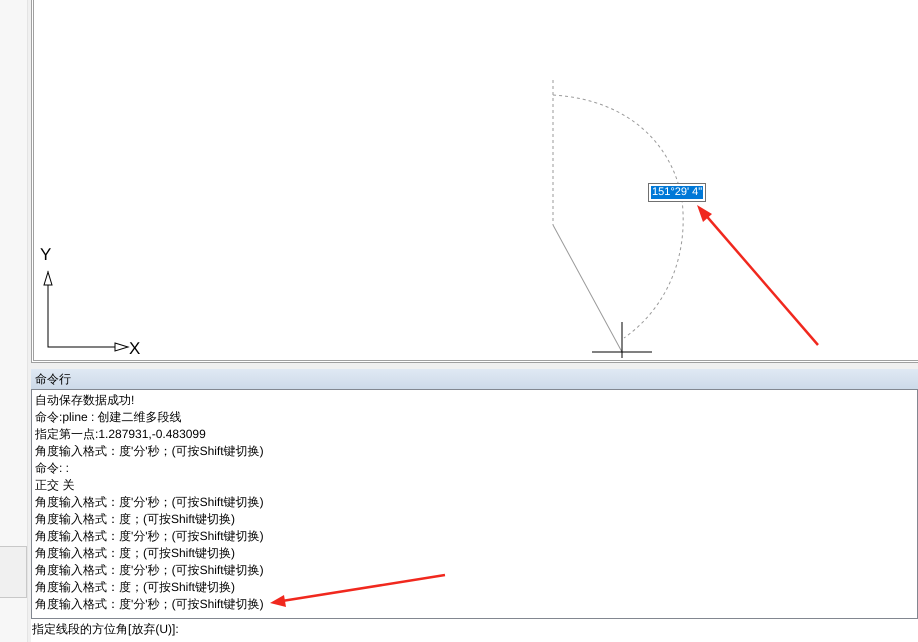 This screenshot has width=918, height=642. I want to click on log-line: 正交 关, so click(54, 485).